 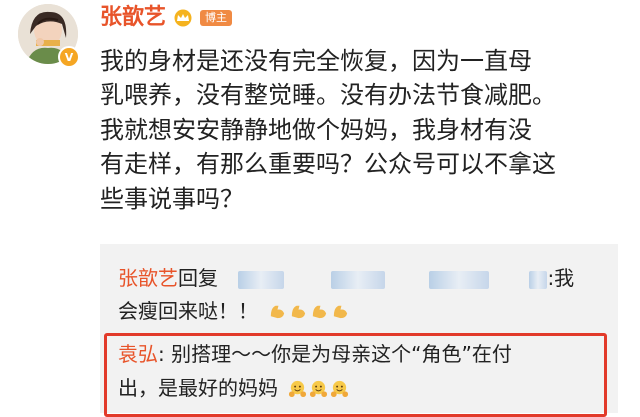 I want to click on blogger-tag: 博主, so click(x=216, y=18).